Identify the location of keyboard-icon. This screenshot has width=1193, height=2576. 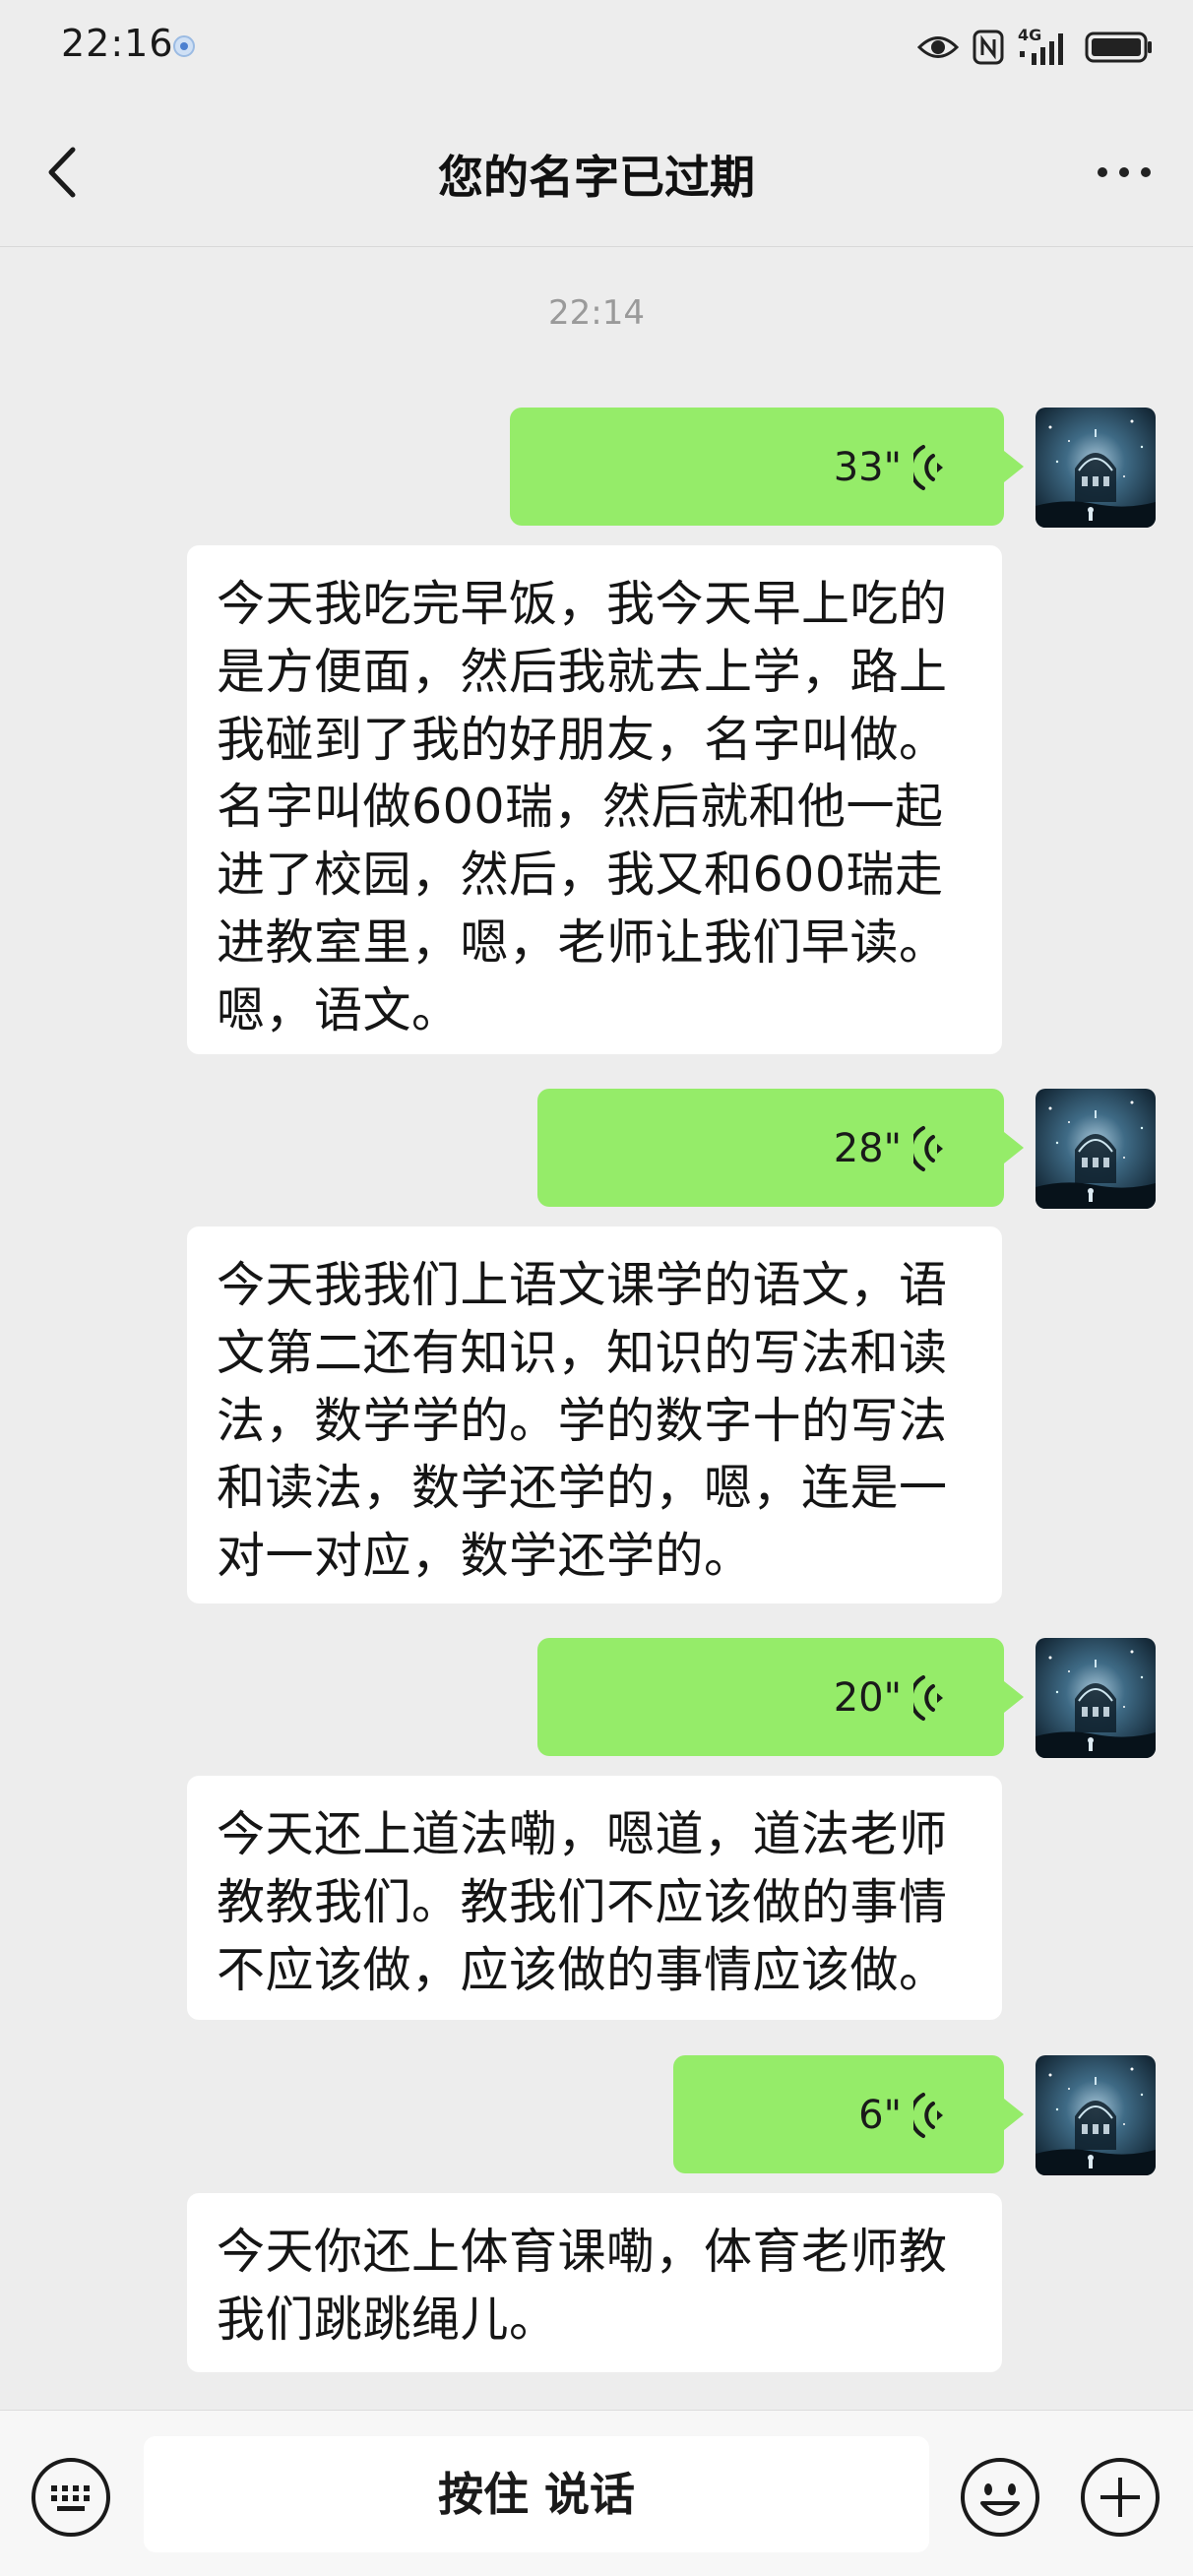
(70, 2498).